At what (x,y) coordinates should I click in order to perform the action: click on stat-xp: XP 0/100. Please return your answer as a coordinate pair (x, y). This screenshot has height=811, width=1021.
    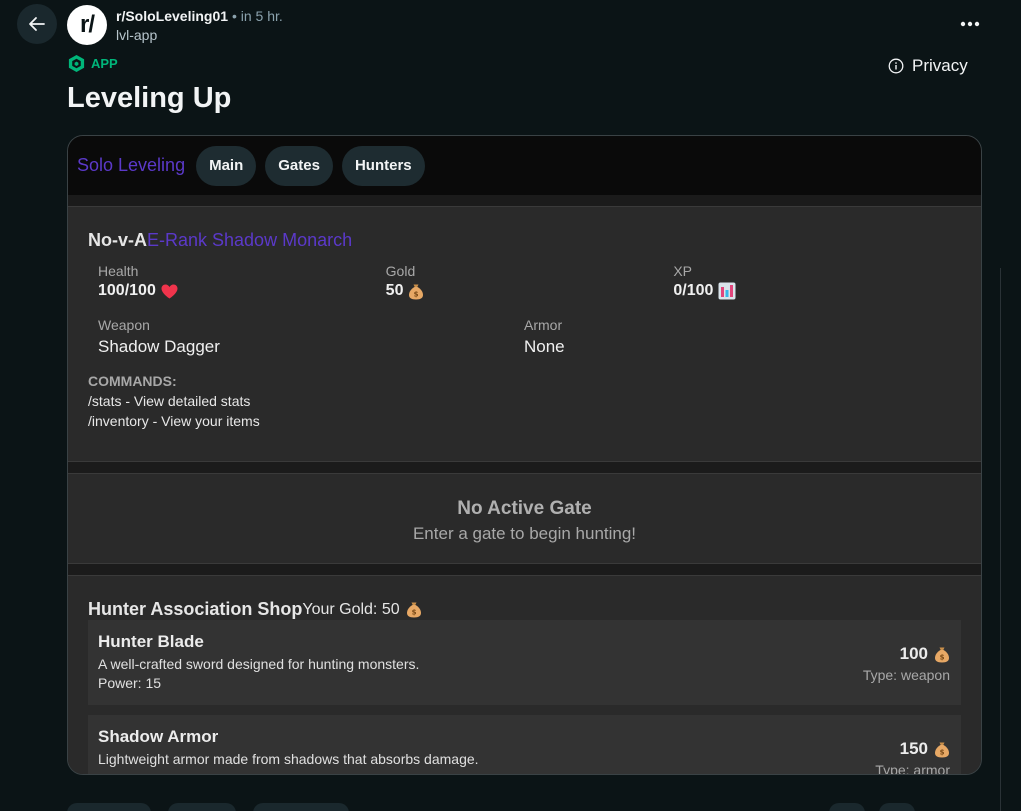
    Looking at the image, I should click on (817, 281).